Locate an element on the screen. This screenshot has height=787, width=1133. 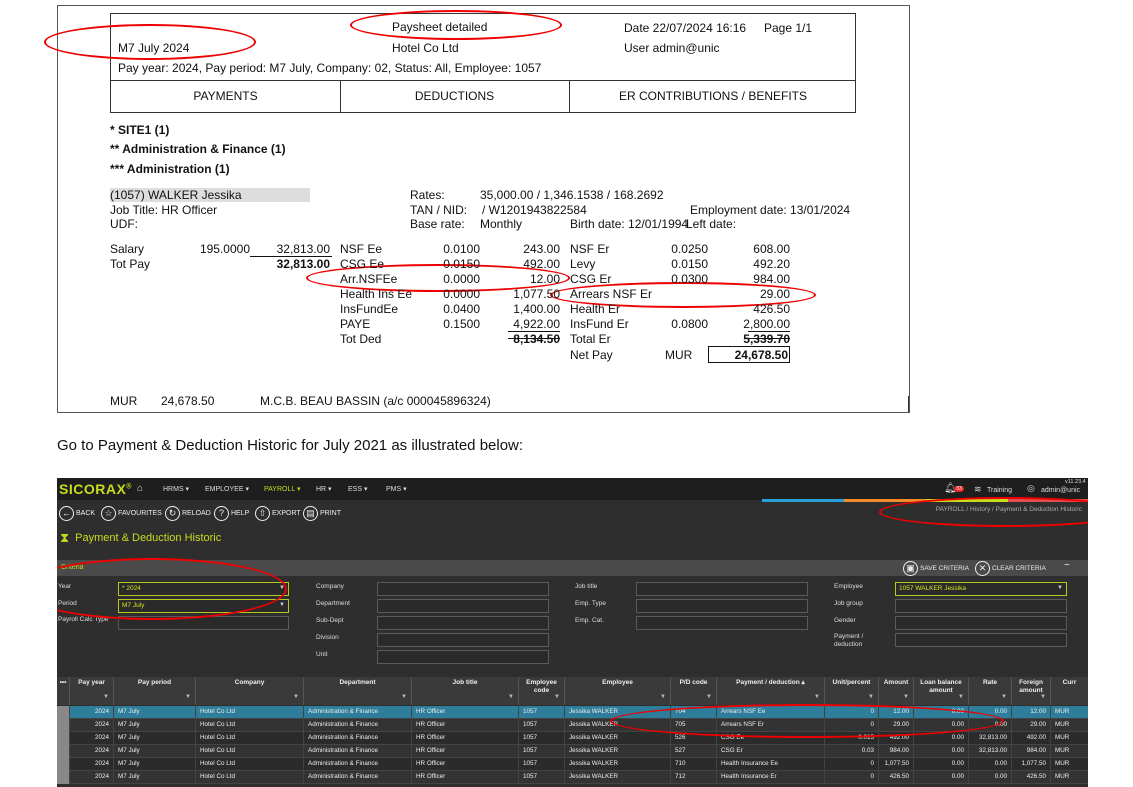
table-cell: CSG Er is located at coordinates (770, 751).